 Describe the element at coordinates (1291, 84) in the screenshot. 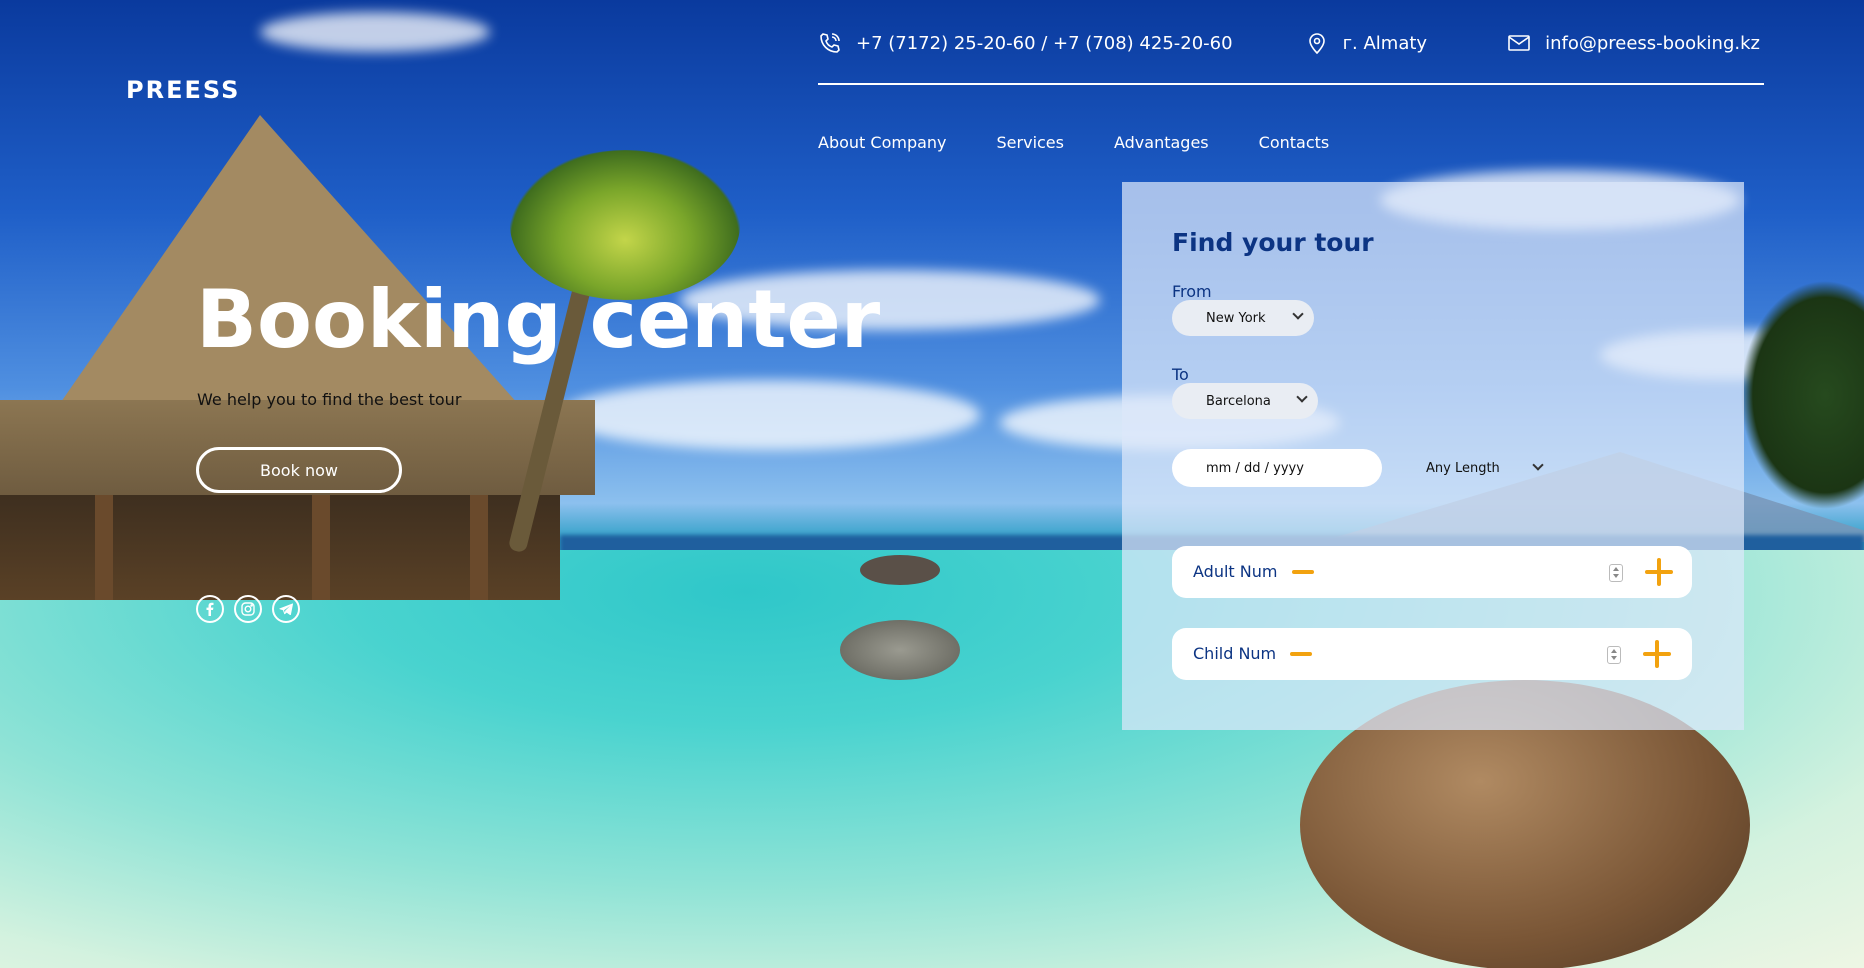

I see `header-divider` at that location.